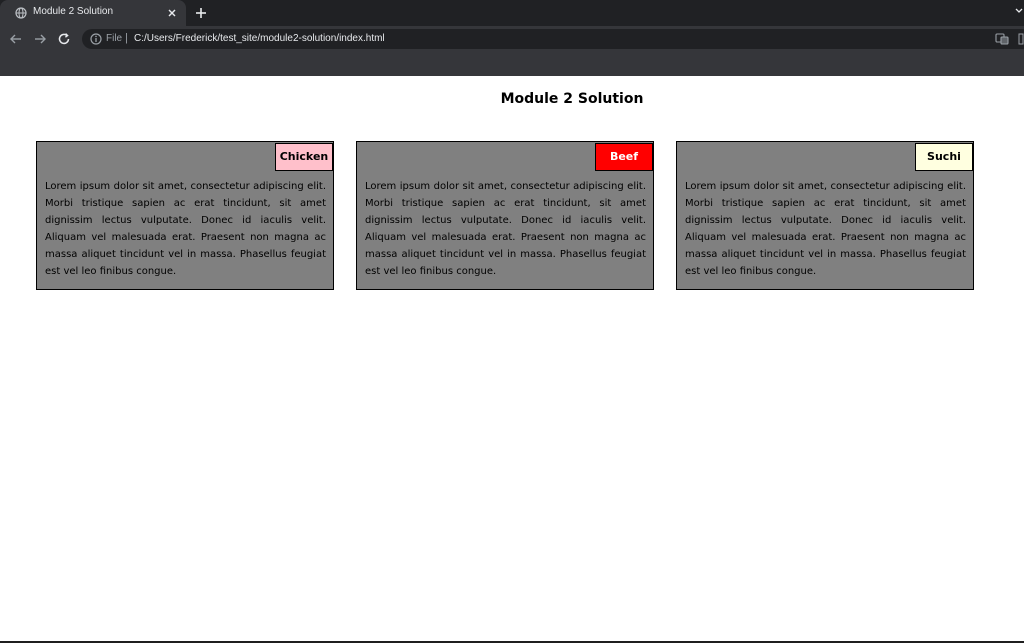 This screenshot has width=1024, height=643. I want to click on arrow-right-icon, so click(40, 39).